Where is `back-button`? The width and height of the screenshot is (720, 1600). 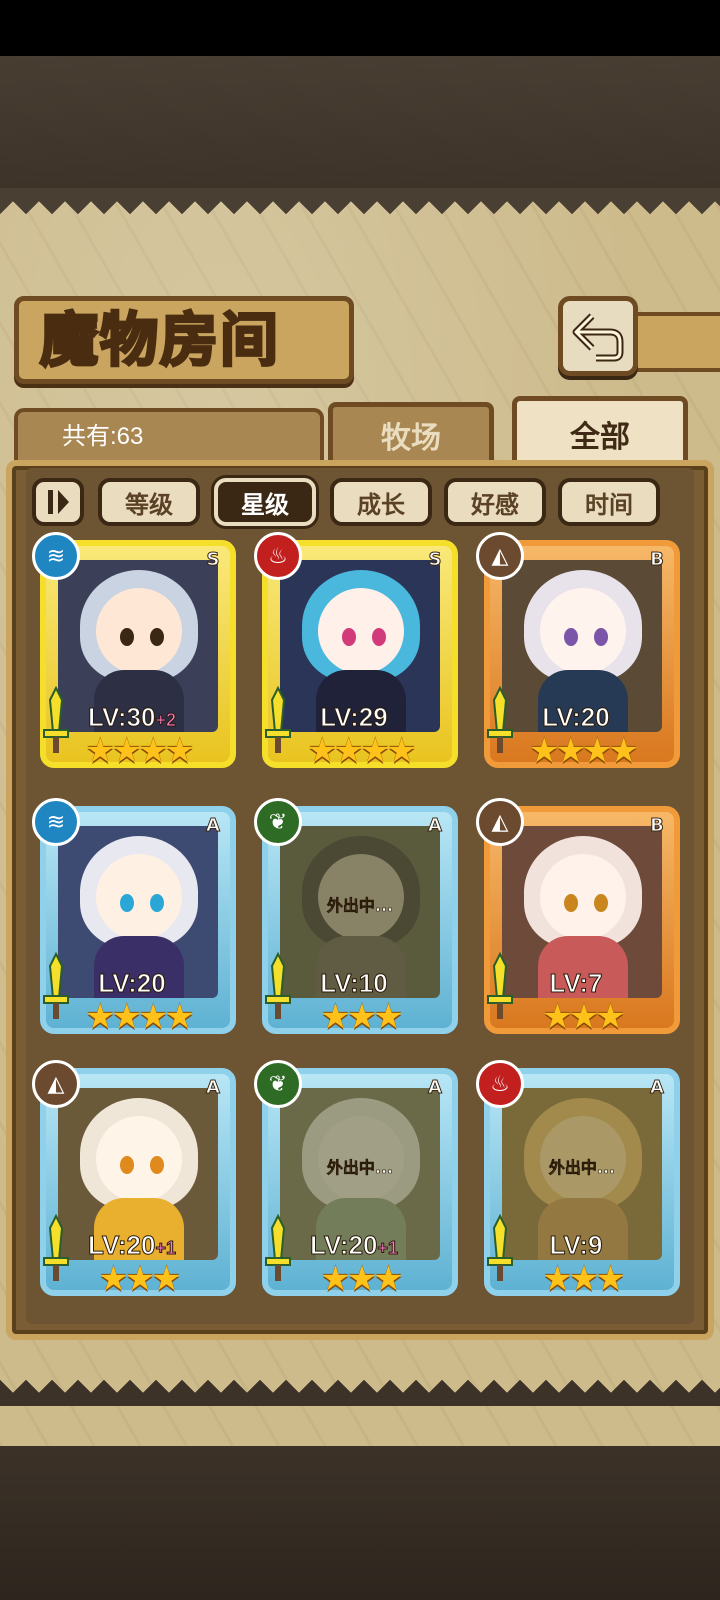
back-button is located at coordinates (598, 336).